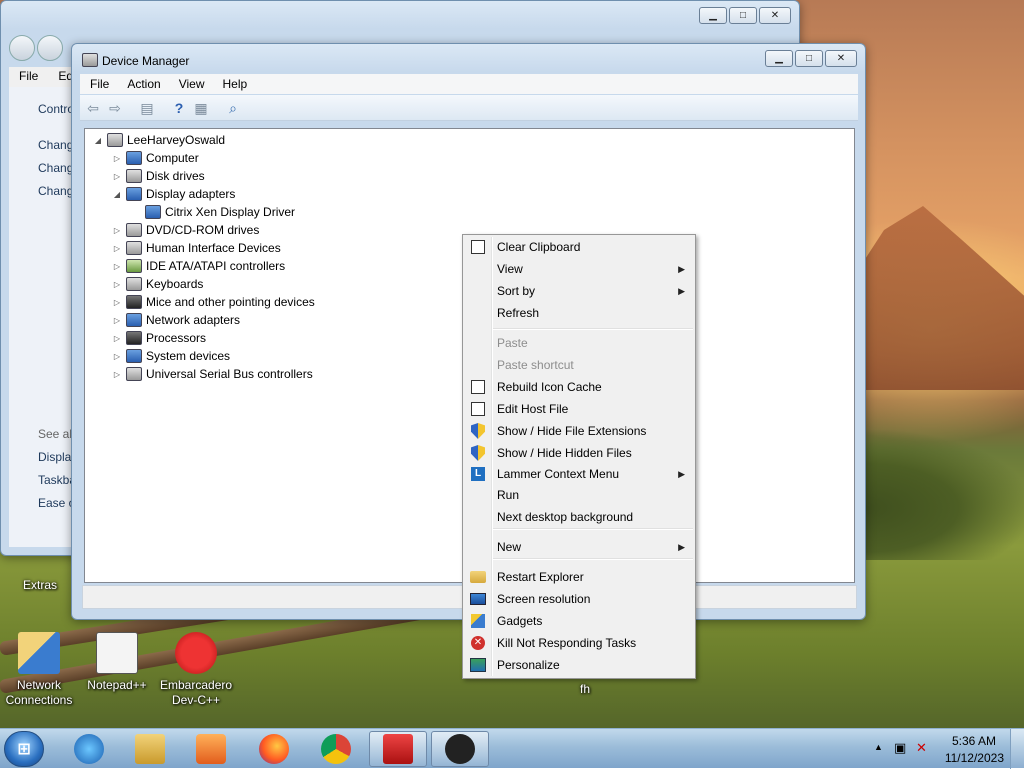 The width and height of the screenshot is (1024, 769). What do you see at coordinates (579, 247) in the screenshot?
I see `context-menu-item-clear-clipboard: Clear Clipboard` at bounding box center [579, 247].